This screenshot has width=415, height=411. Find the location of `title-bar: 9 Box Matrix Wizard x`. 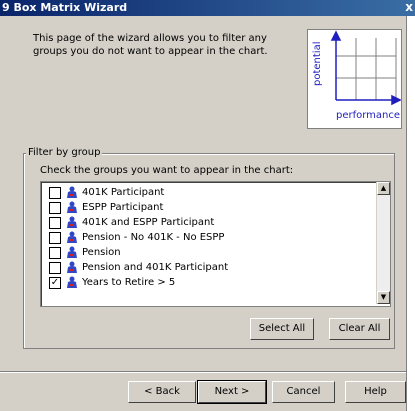

title-bar: 9 Box Matrix Wizard x is located at coordinates (207, 8).